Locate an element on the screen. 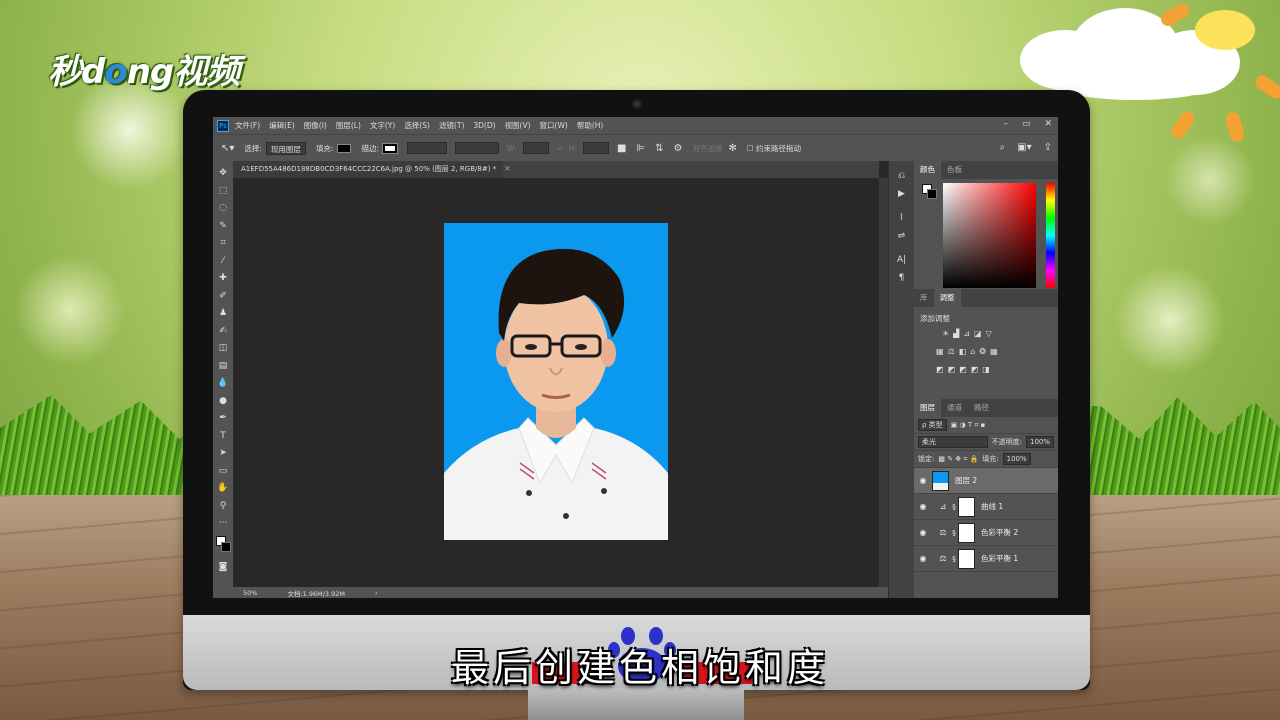 Image resolution: width=1280 pixels, height=720 pixels. paragraph-icon: ¶ is located at coordinates (901, 278).